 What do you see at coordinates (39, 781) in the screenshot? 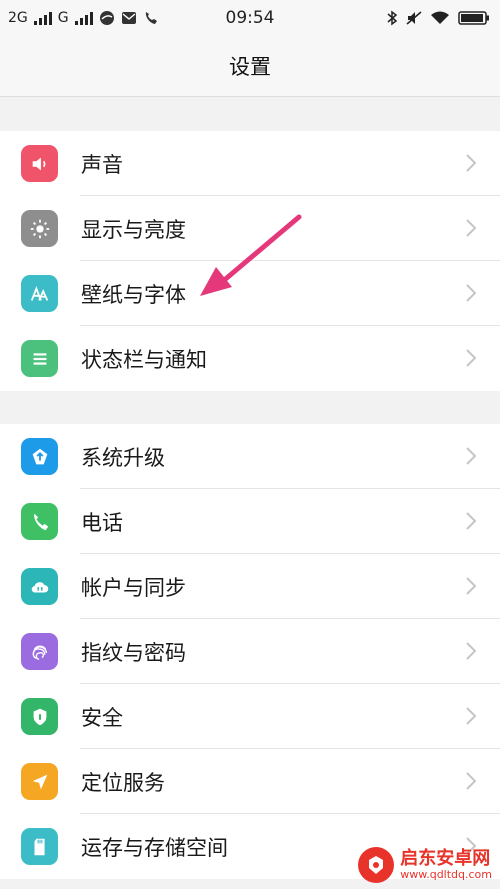
I see `location-icon` at bounding box center [39, 781].